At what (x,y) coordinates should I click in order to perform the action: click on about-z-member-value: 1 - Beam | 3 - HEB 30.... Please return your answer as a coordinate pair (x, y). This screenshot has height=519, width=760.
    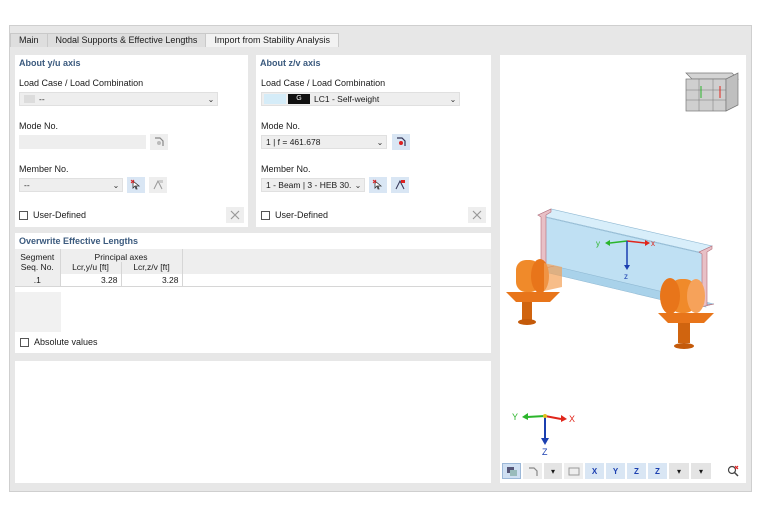
    Looking at the image, I should click on (309, 185).